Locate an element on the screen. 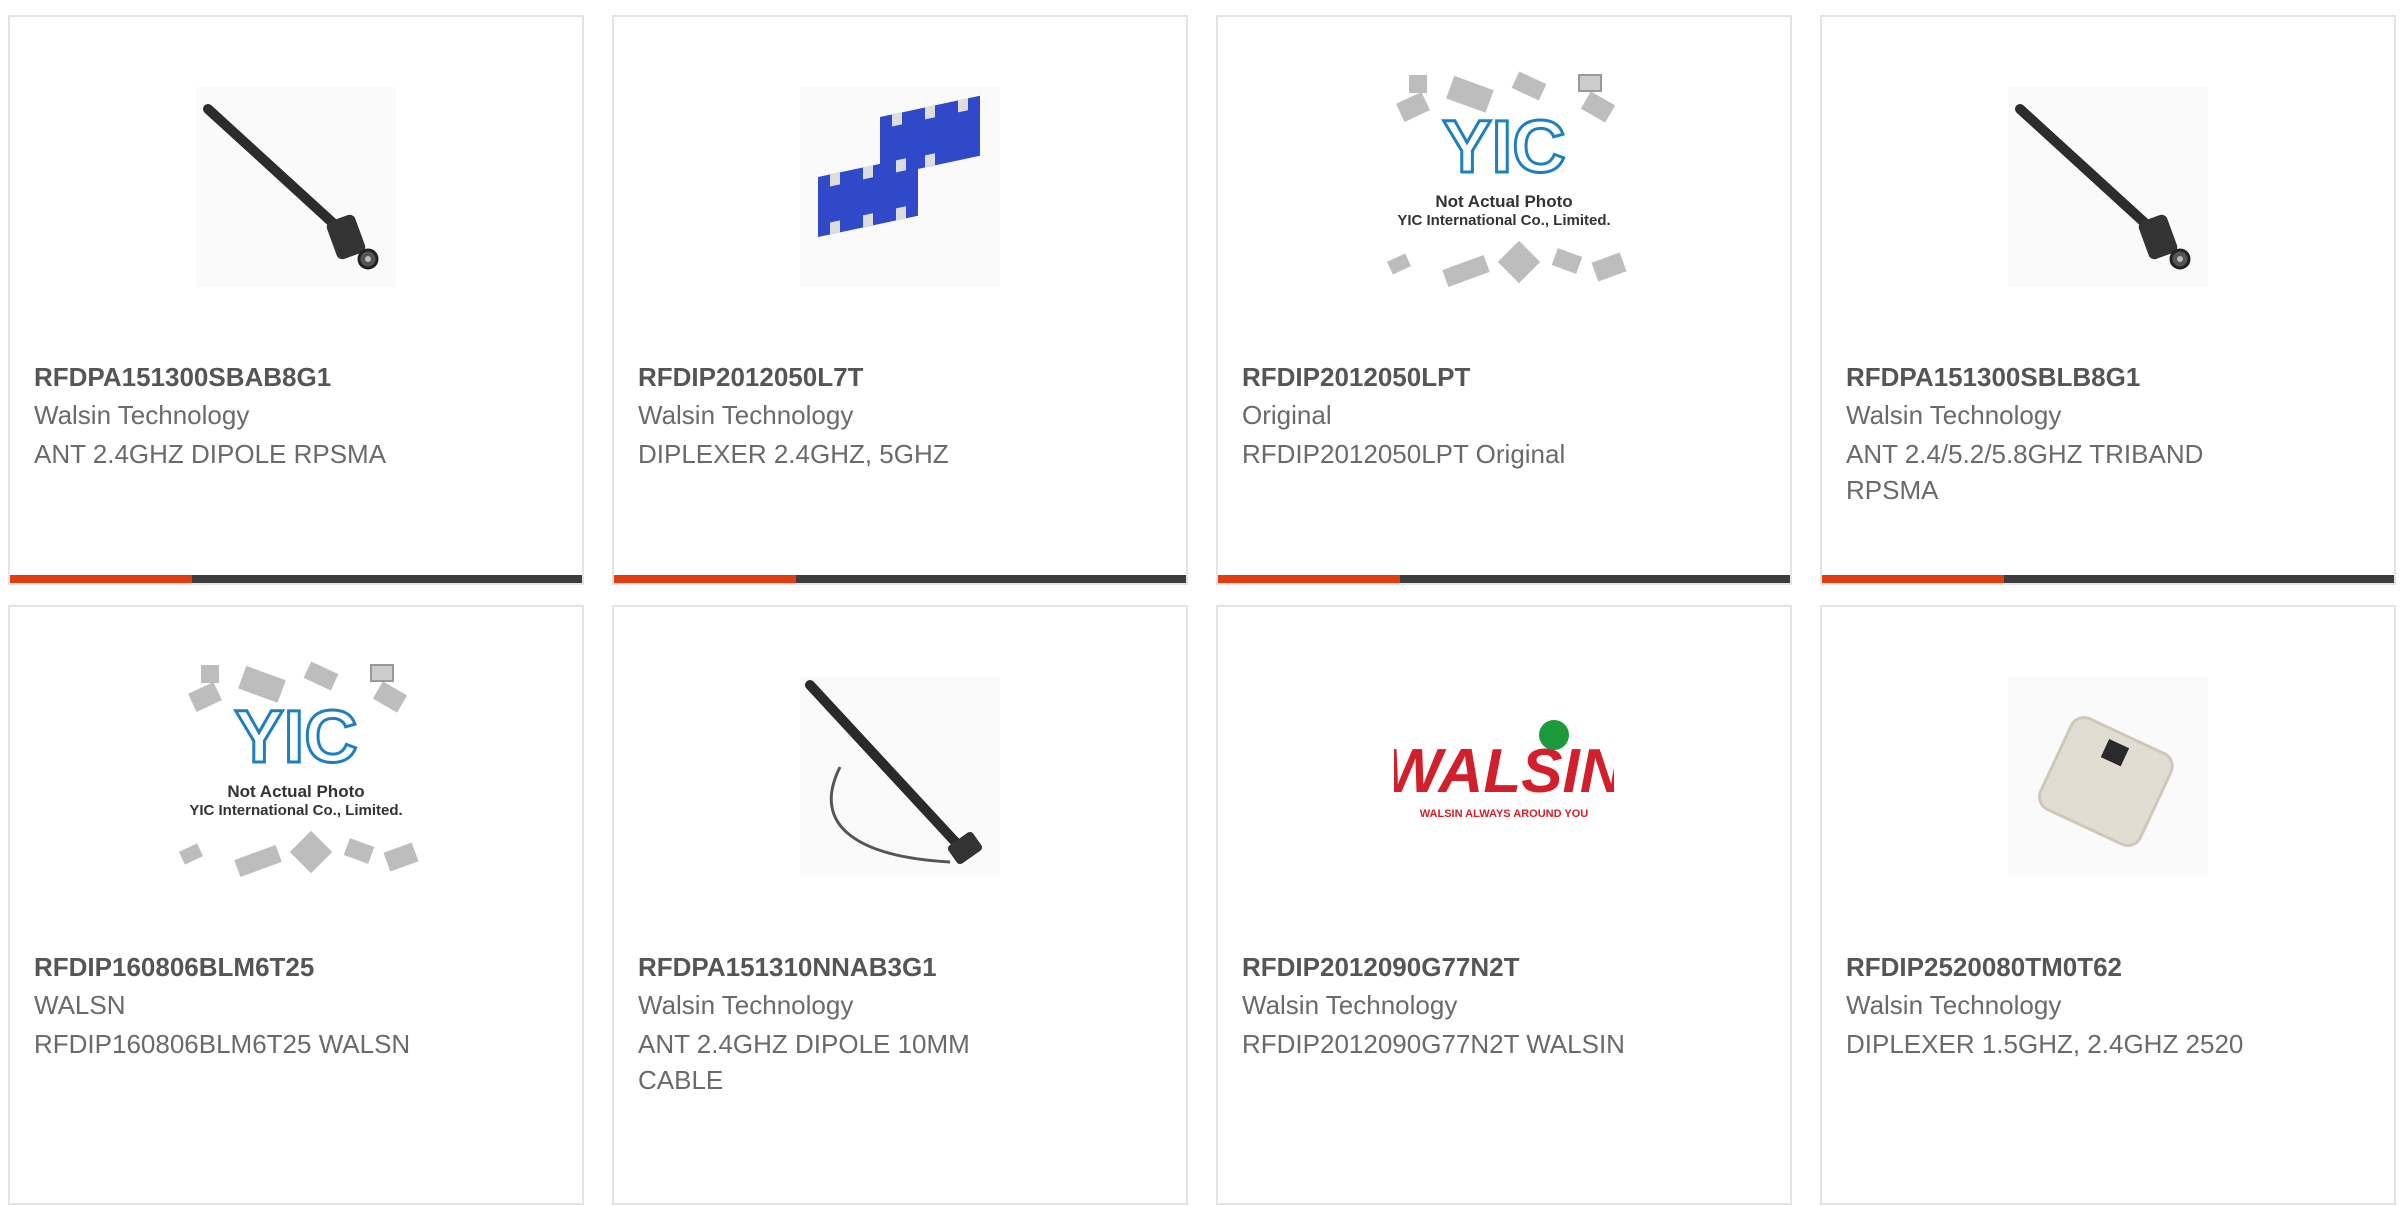 The height and width of the screenshot is (1205, 2400). part-number: RFDIP2012050LPT is located at coordinates (1356, 377).